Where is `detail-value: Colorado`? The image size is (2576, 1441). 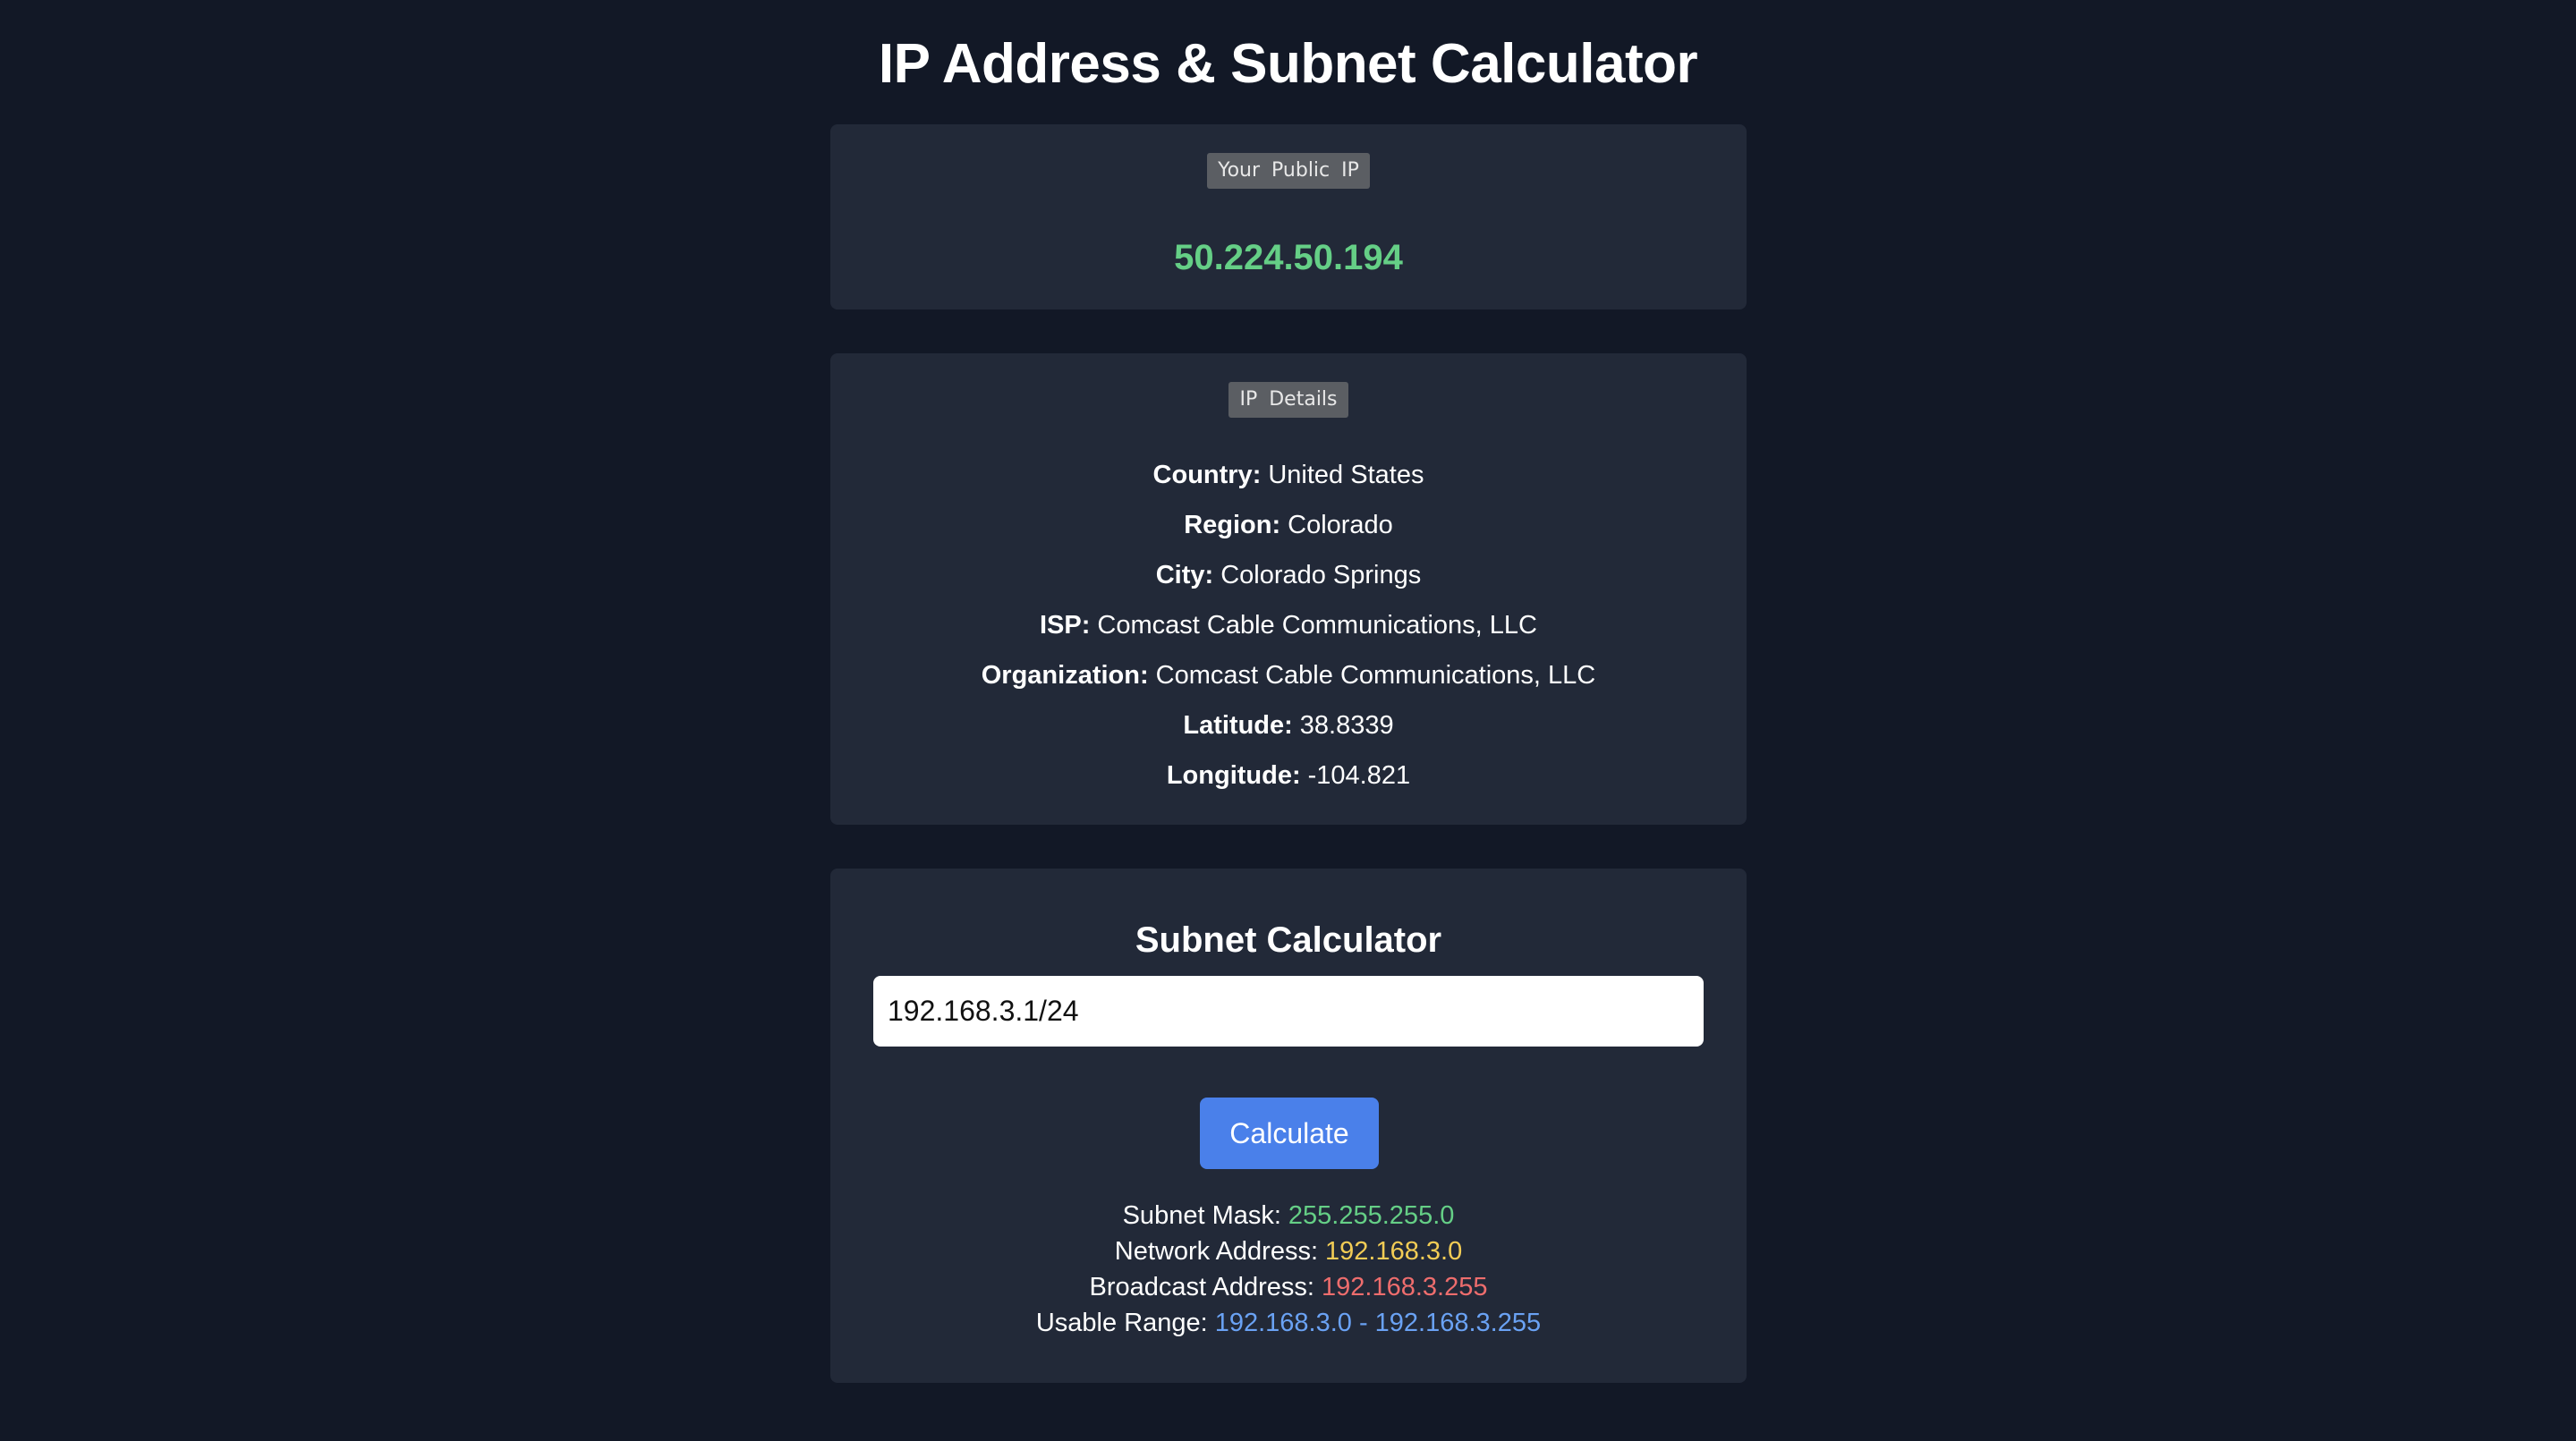
detail-value: Colorado is located at coordinates (1340, 525).